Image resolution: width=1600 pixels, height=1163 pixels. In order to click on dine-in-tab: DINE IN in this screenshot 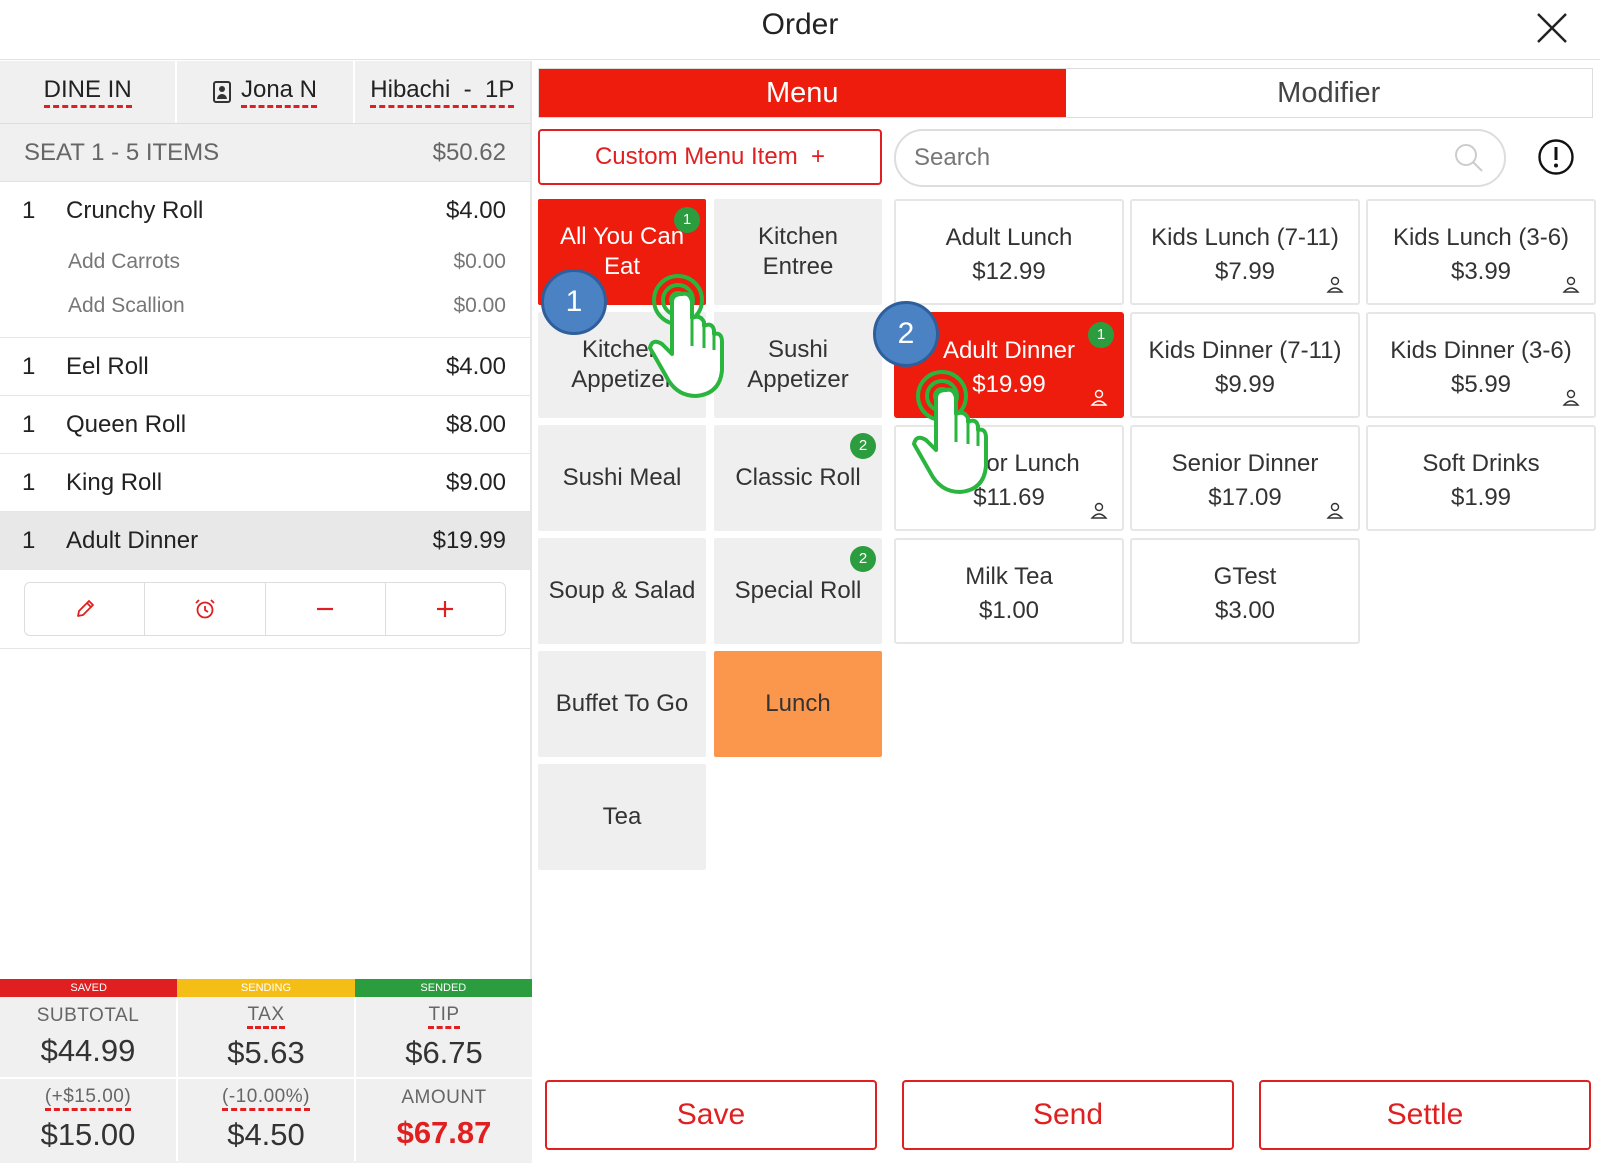, I will do `click(89, 92)`.